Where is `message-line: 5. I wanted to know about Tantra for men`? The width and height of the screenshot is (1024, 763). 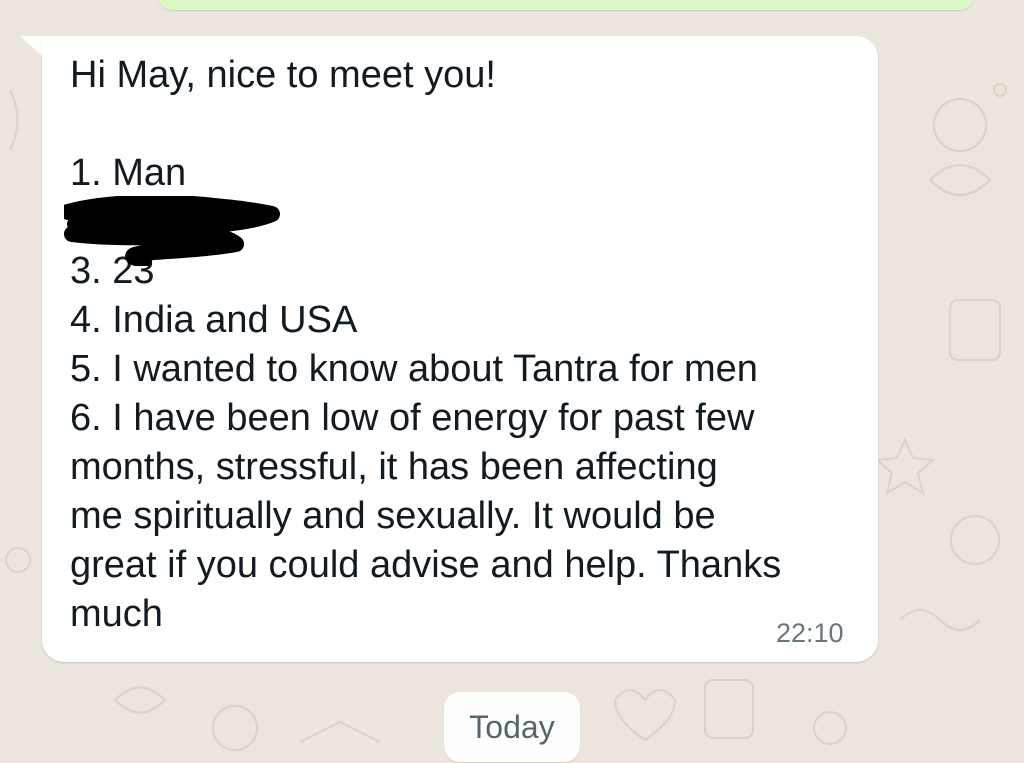 message-line: 5. I wanted to know about Tantra for men is located at coordinates (414, 369).